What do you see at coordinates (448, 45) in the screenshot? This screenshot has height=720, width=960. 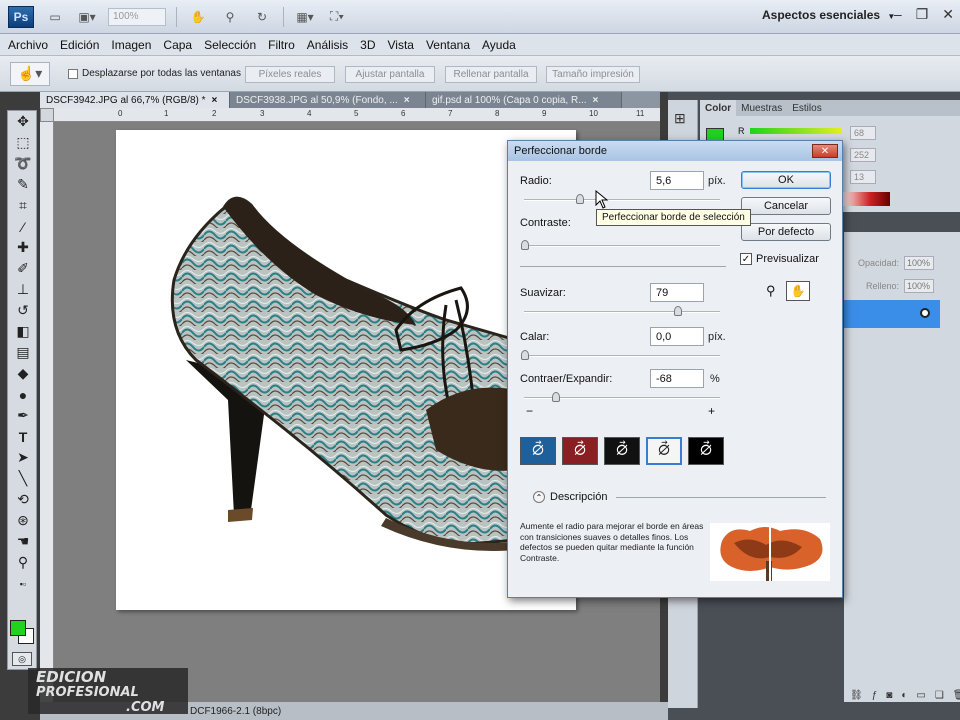 I see `menu-ventana: Ventana` at bounding box center [448, 45].